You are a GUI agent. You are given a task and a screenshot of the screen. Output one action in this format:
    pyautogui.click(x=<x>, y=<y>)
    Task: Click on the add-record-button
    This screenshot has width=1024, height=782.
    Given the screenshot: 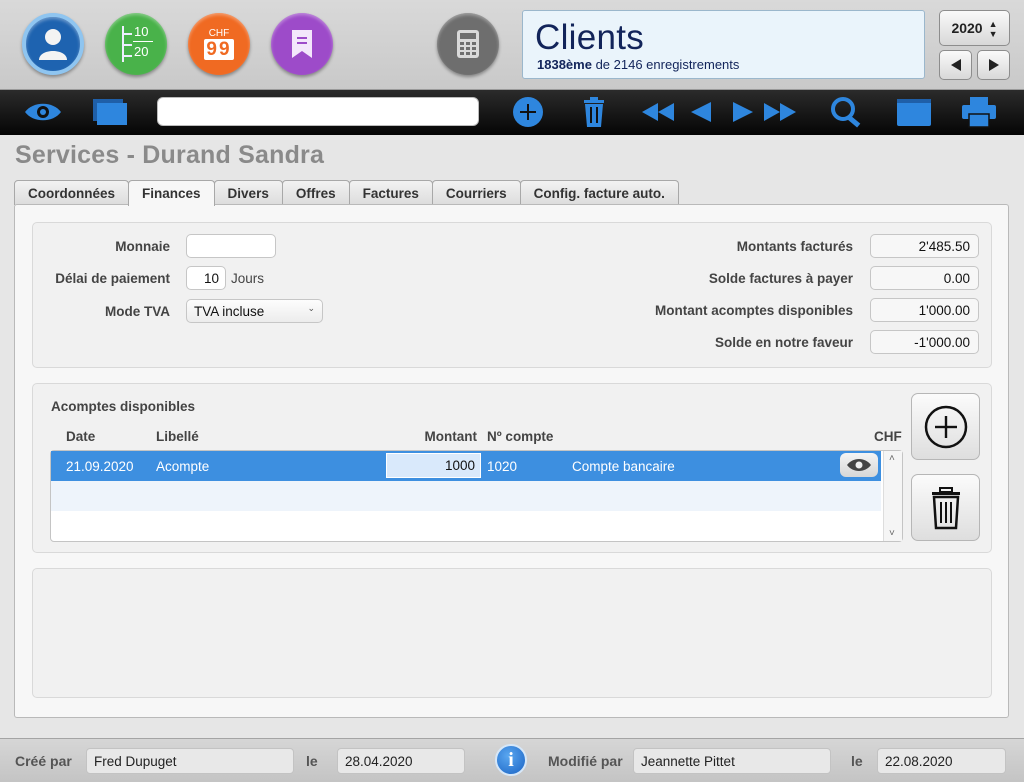 What is the action you would take?
    pyautogui.click(x=528, y=112)
    